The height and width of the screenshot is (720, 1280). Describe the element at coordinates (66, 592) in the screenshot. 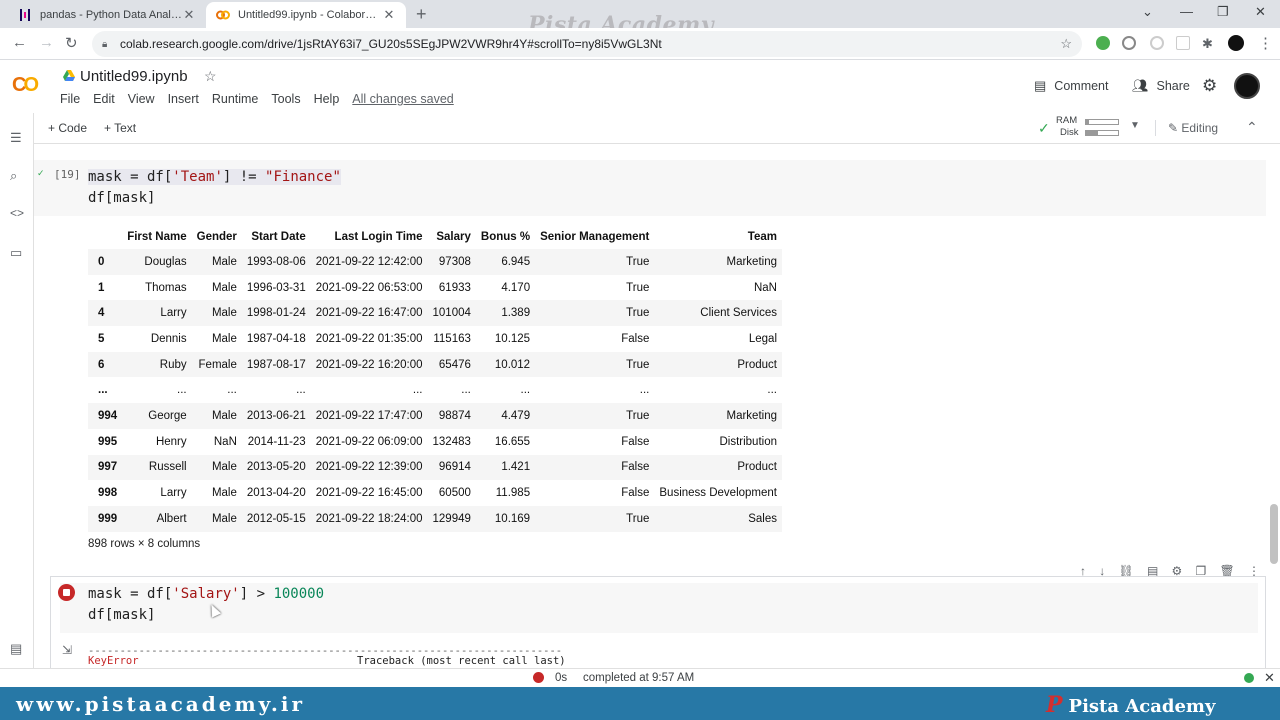

I see `stop-execution-icon` at that location.